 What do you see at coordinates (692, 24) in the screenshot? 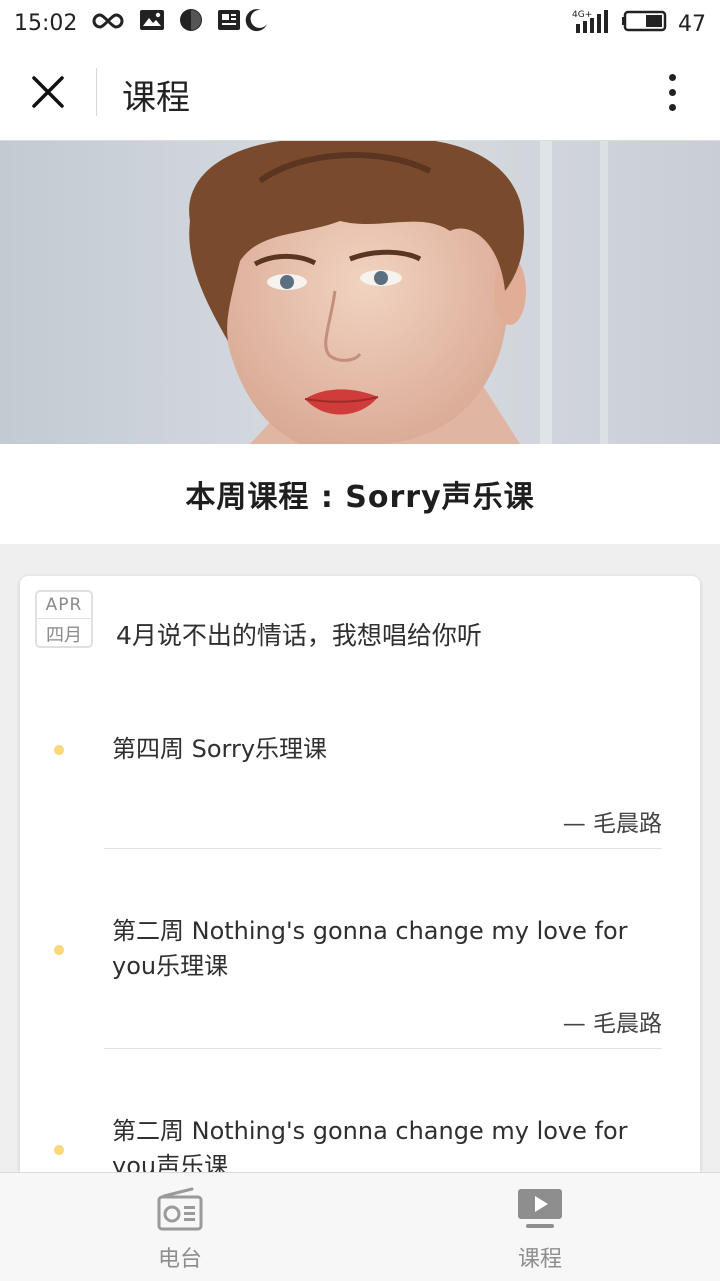
I see `battery-level: 47` at bounding box center [692, 24].